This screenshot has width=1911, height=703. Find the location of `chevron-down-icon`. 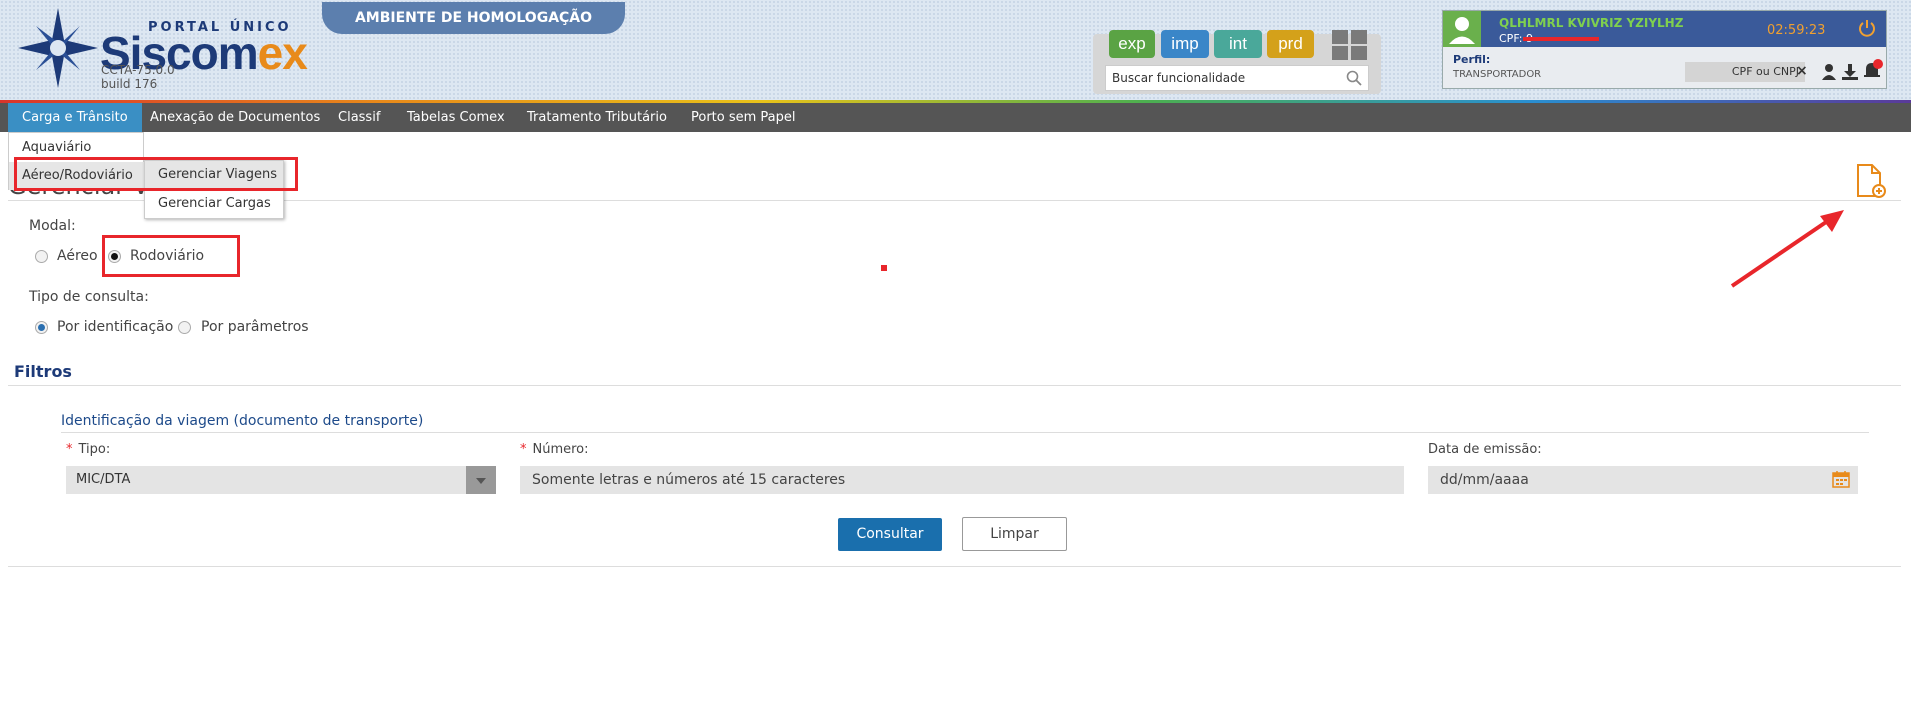

chevron-down-icon is located at coordinates (481, 480).